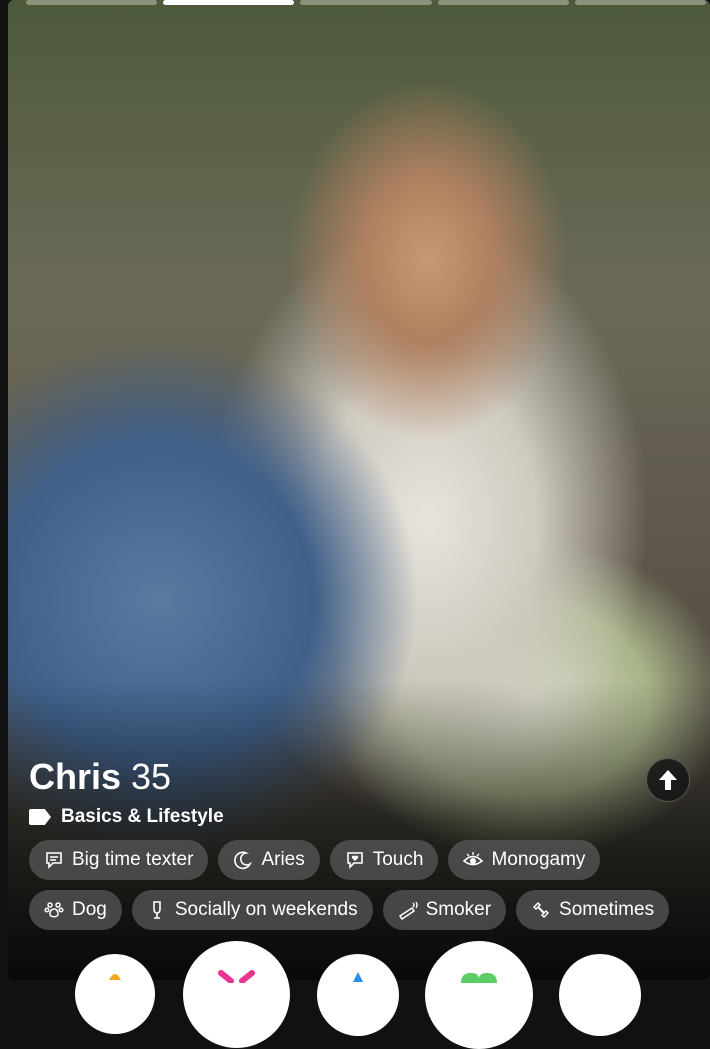 Image resolution: width=710 pixels, height=1049 pixels. Describe the element at coordinates (54, 860) in the screenshot. I see `chat-bubble-icon` at that location.